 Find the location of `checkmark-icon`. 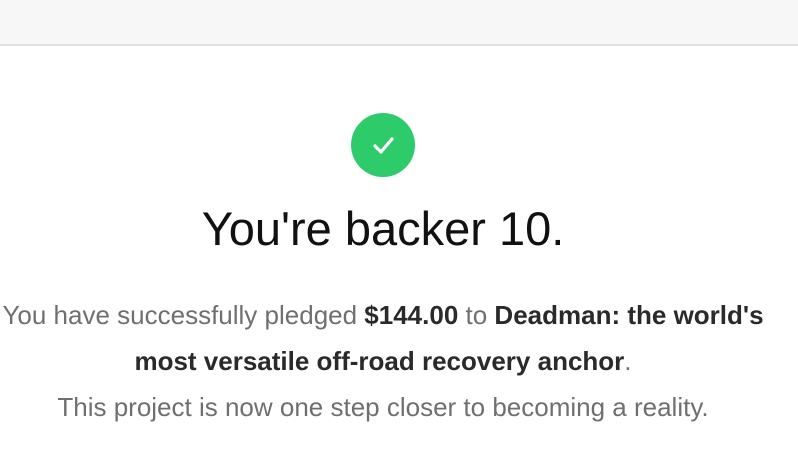

checkmark-icon is located at coordinates (383, 145).